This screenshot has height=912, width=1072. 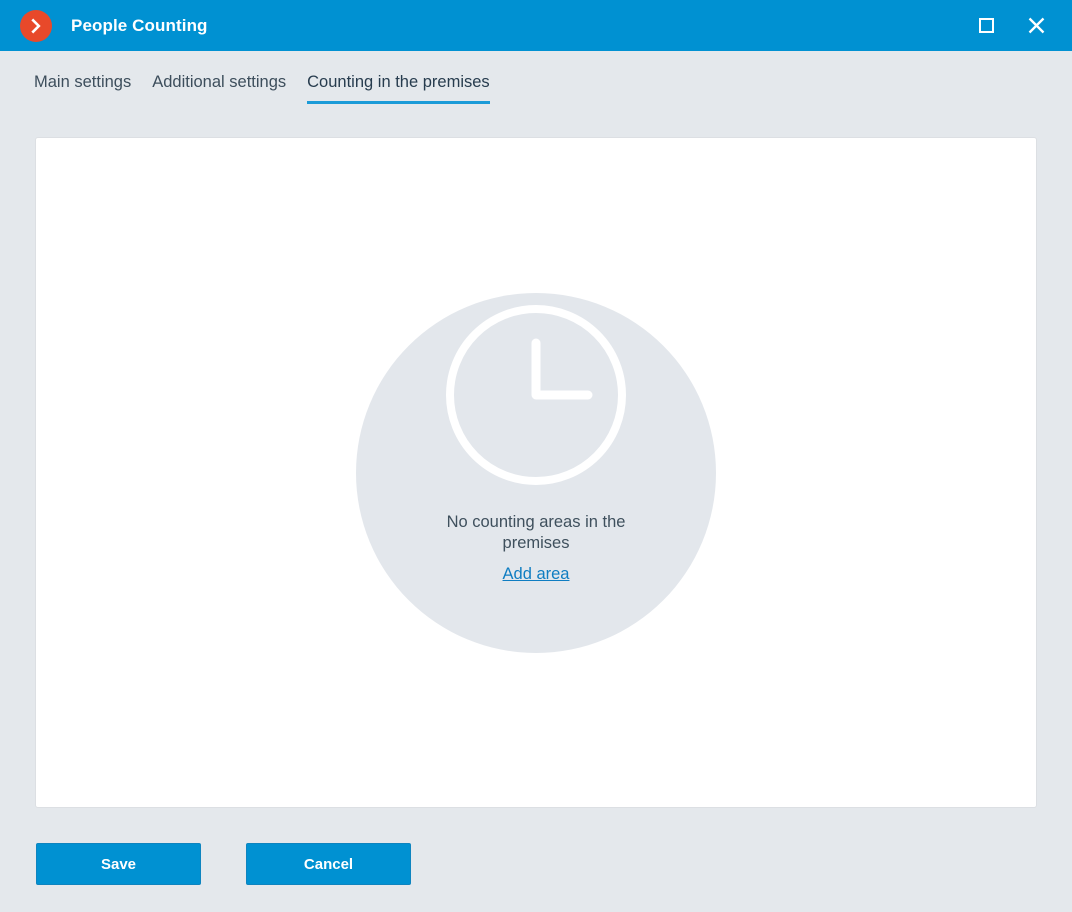 I want to click on maximize-icon, so click(x=986, y=25).